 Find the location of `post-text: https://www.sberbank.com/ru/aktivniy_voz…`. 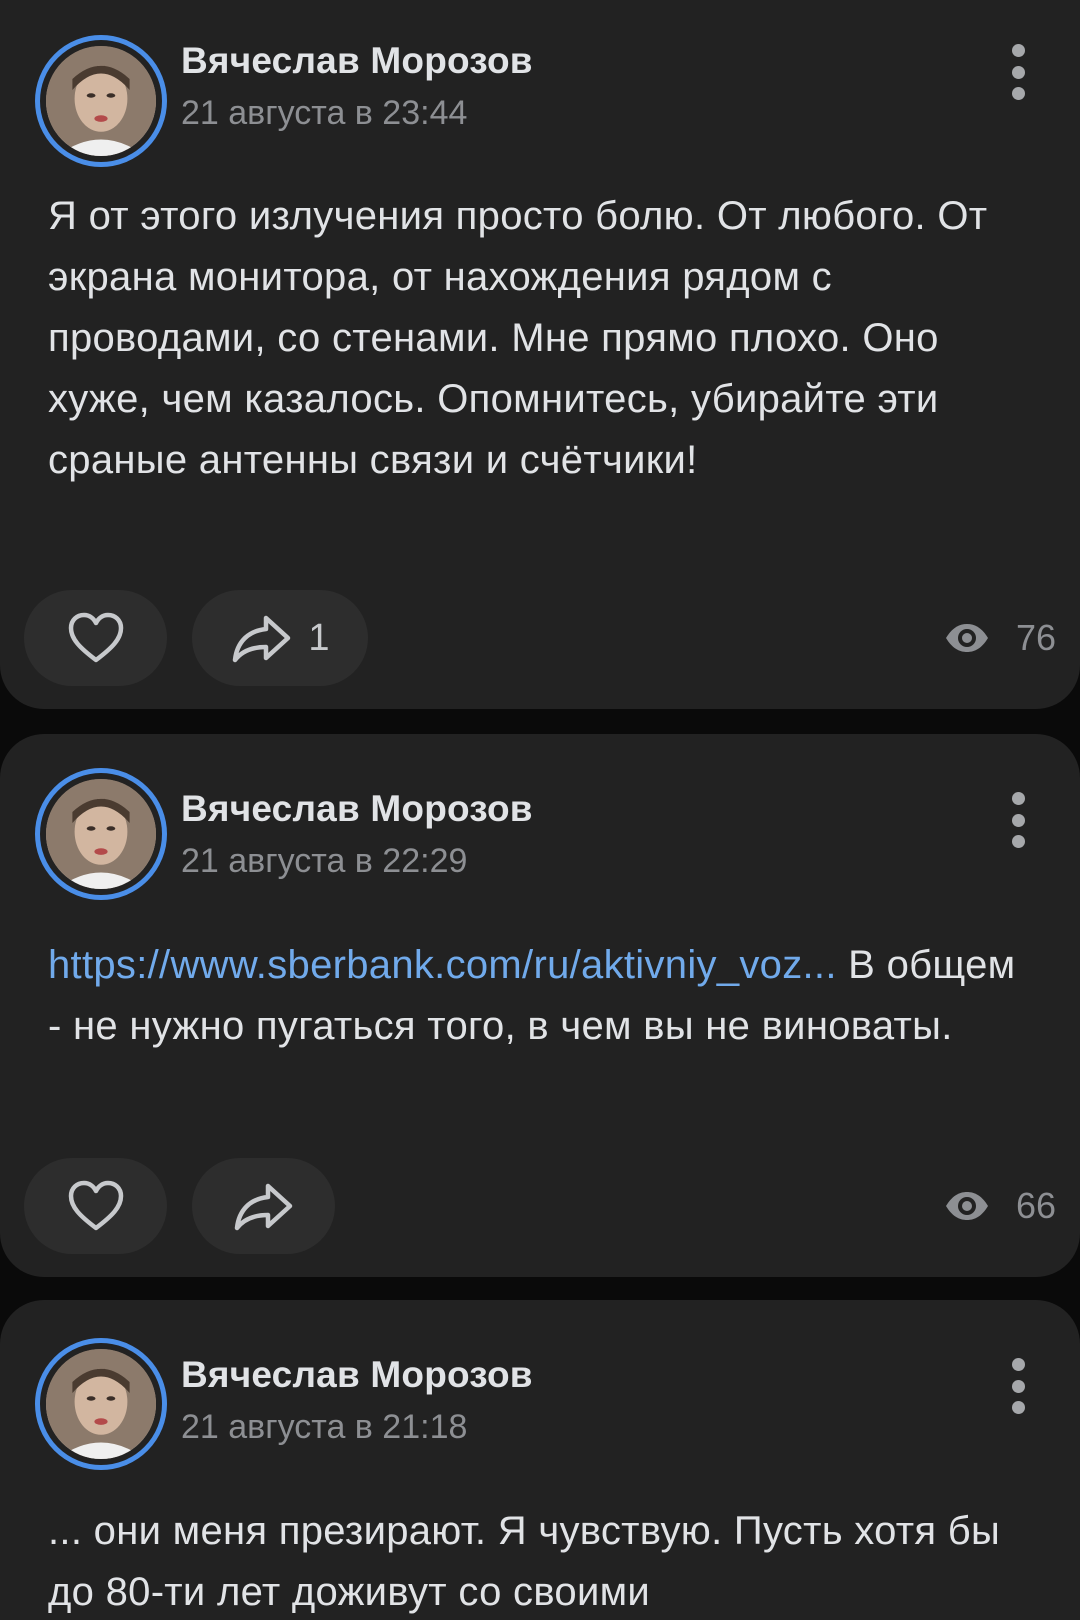

post-text: https://www.sberbank.com/ru/aktivniy_voz… is located at coordinates (534, 996).